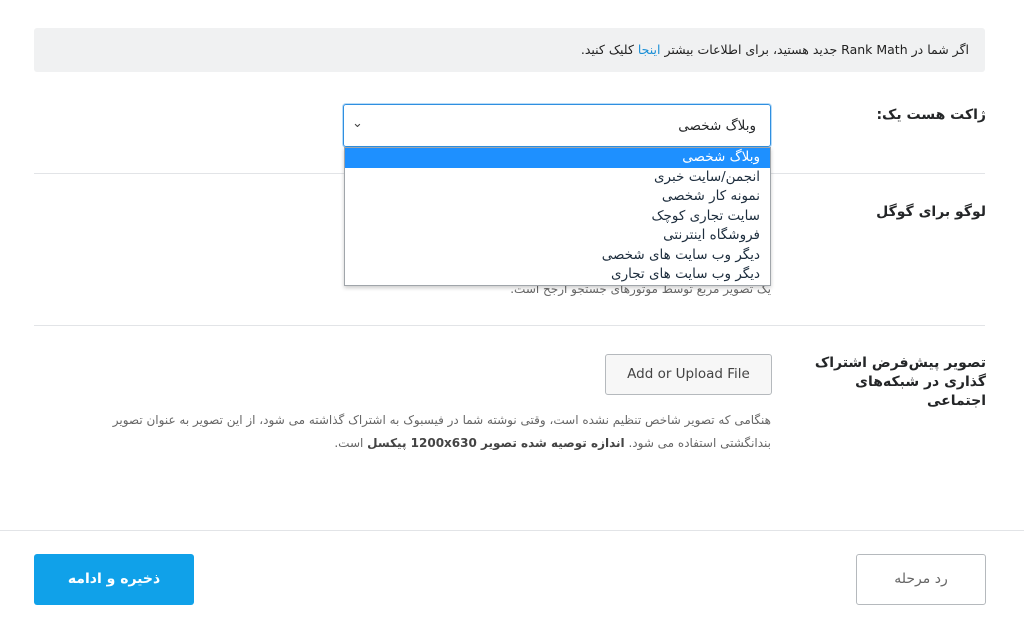 The image size is (1024, 623). Describe the element at coordinates (357, 123) in the screenshot. I see `chevron-down-icon: ⌄` at that location.